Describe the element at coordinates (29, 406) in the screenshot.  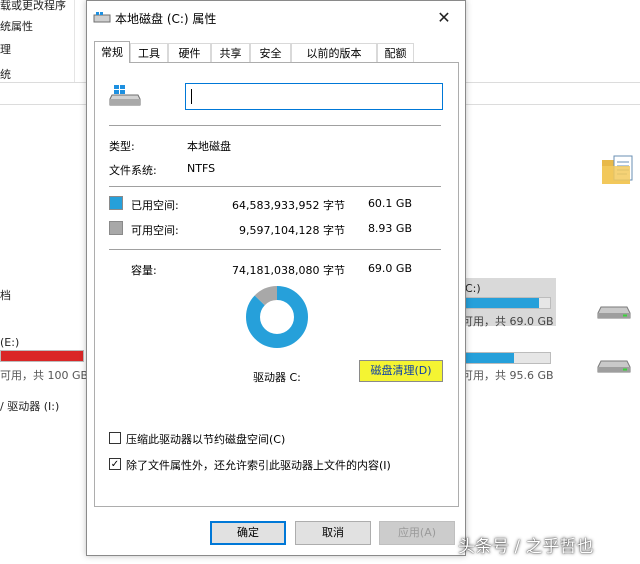
I see `drive-i-label: / 驱动器 (I:)` at that location.